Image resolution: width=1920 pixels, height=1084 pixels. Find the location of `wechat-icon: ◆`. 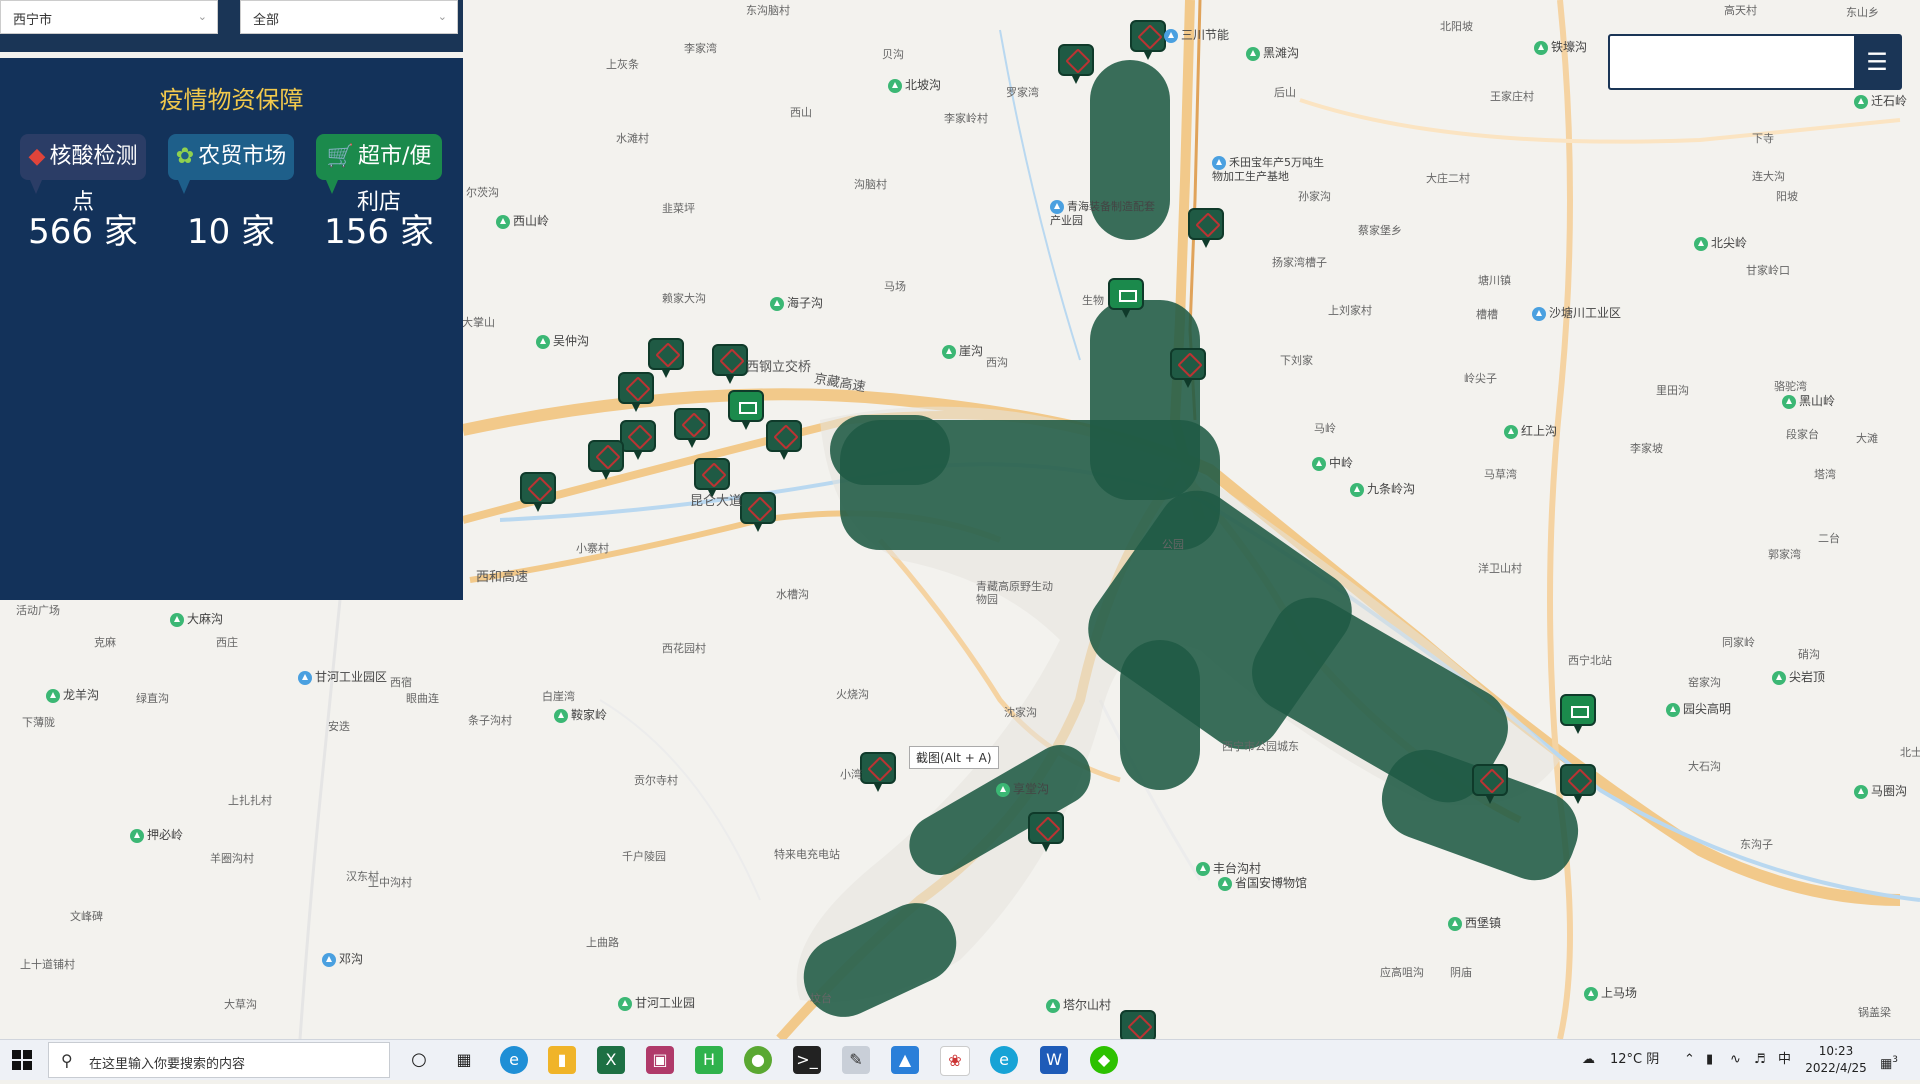

wechat-icon: ◆ is located at coordinates (1104, 1060).